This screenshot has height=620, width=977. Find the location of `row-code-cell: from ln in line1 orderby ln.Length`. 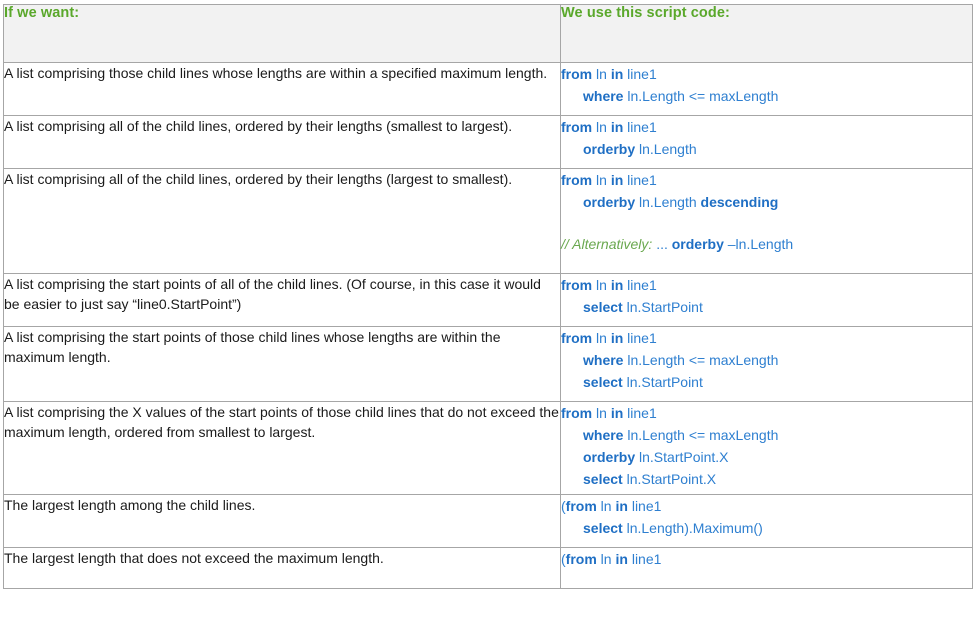

row-code-cell: from ln in line1 orderby ln.Length is located at coordinates (766, 142).